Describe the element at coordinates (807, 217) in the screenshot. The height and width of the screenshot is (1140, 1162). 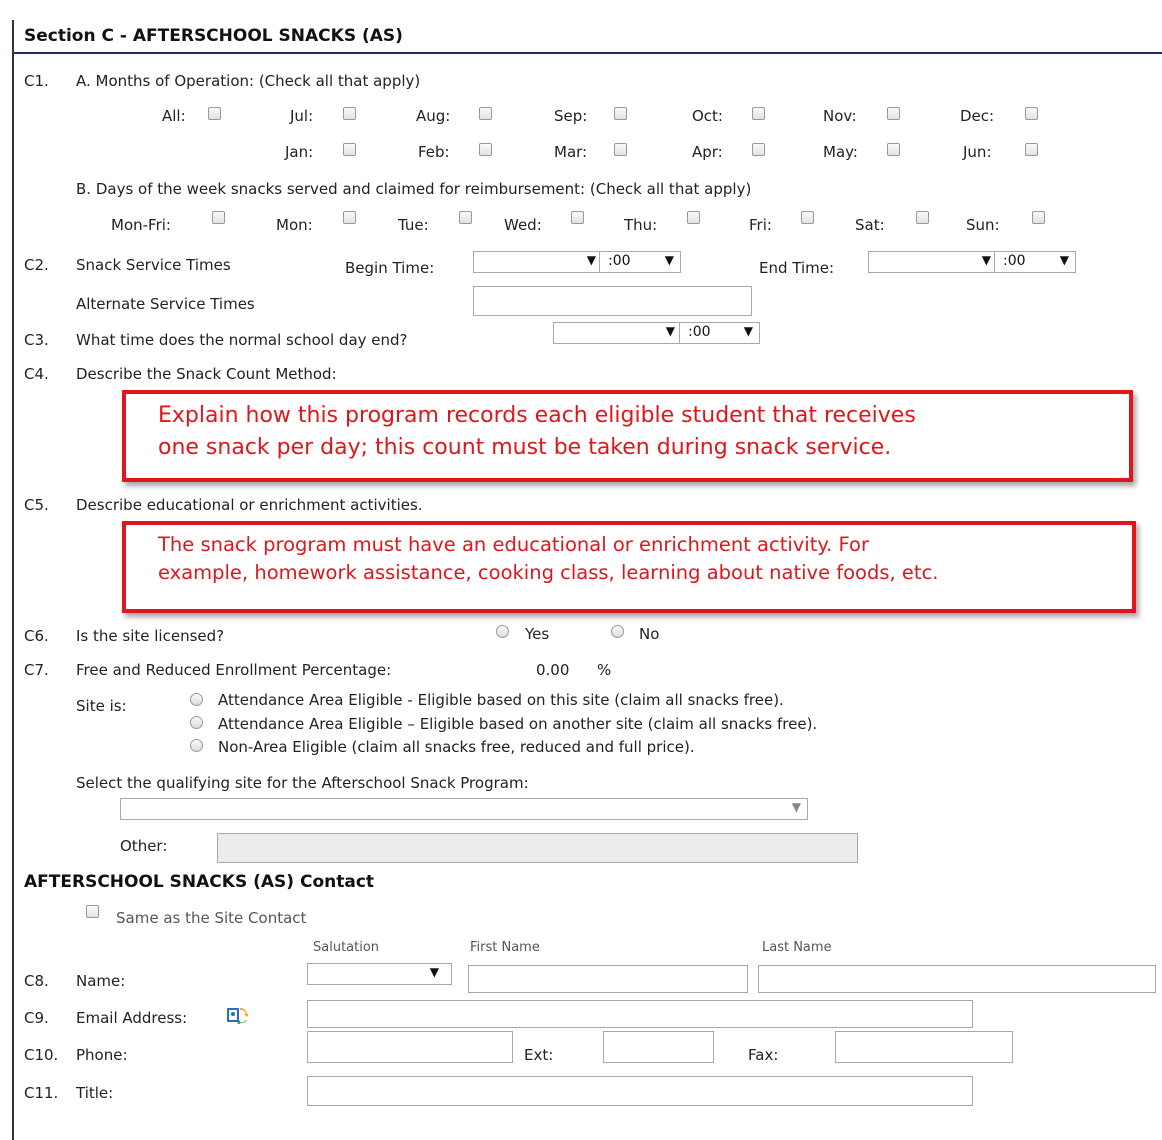
I see `day-checkbox-fri` at that location.